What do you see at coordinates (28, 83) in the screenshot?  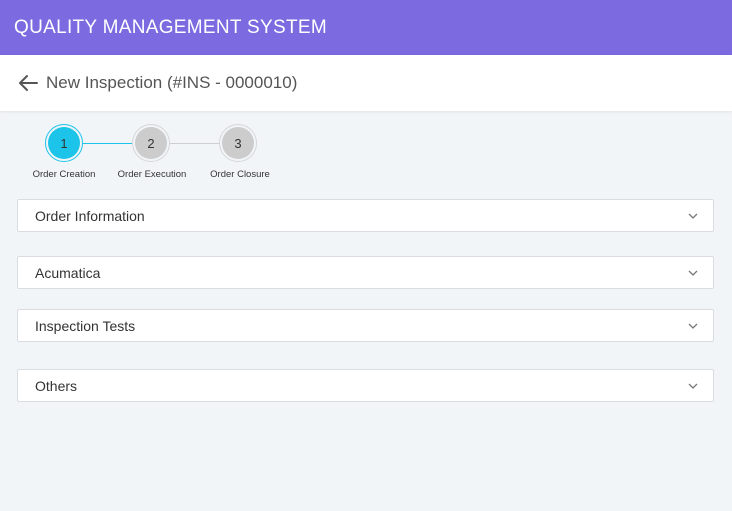 I see `arrow-left-icon` at bounding box center [28, 83].